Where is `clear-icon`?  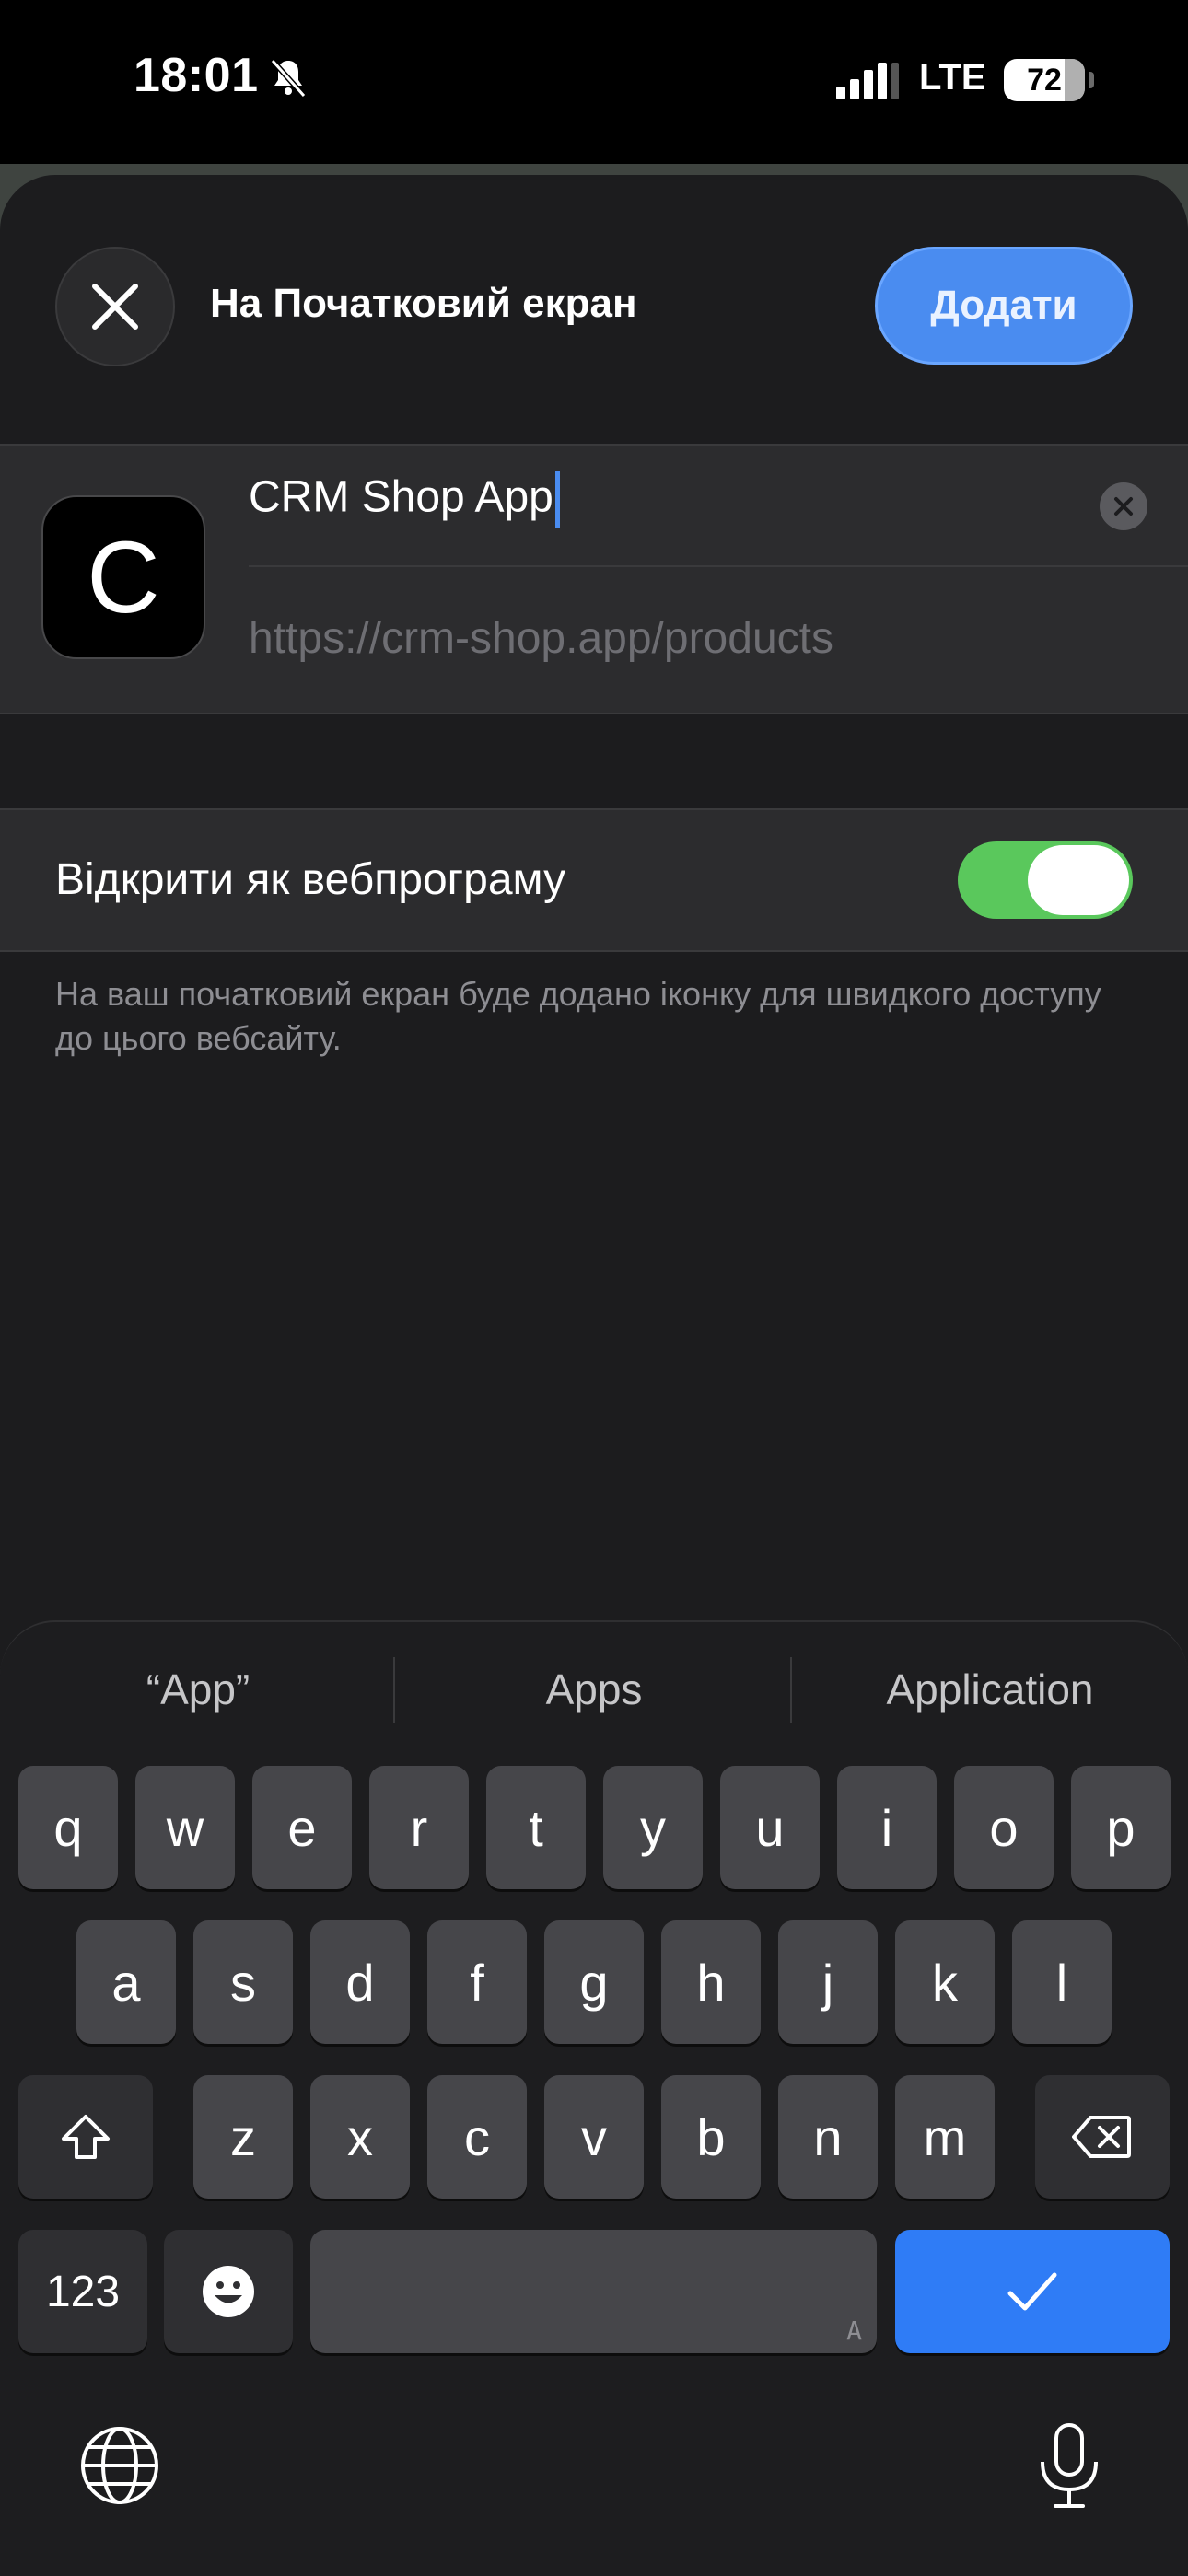
clear-icon is located at coordinates (1123, 506).